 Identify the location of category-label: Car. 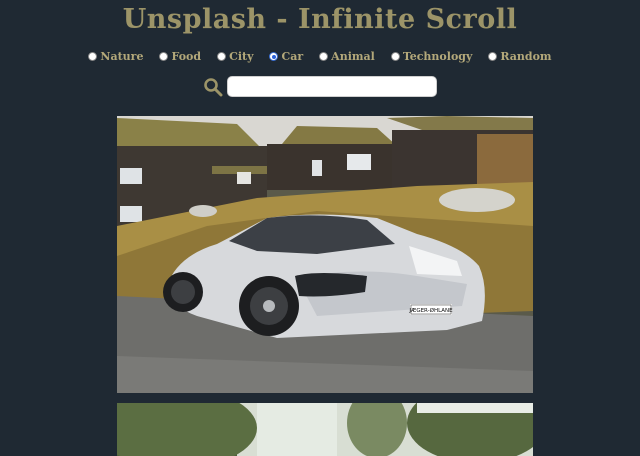
(292, 56).